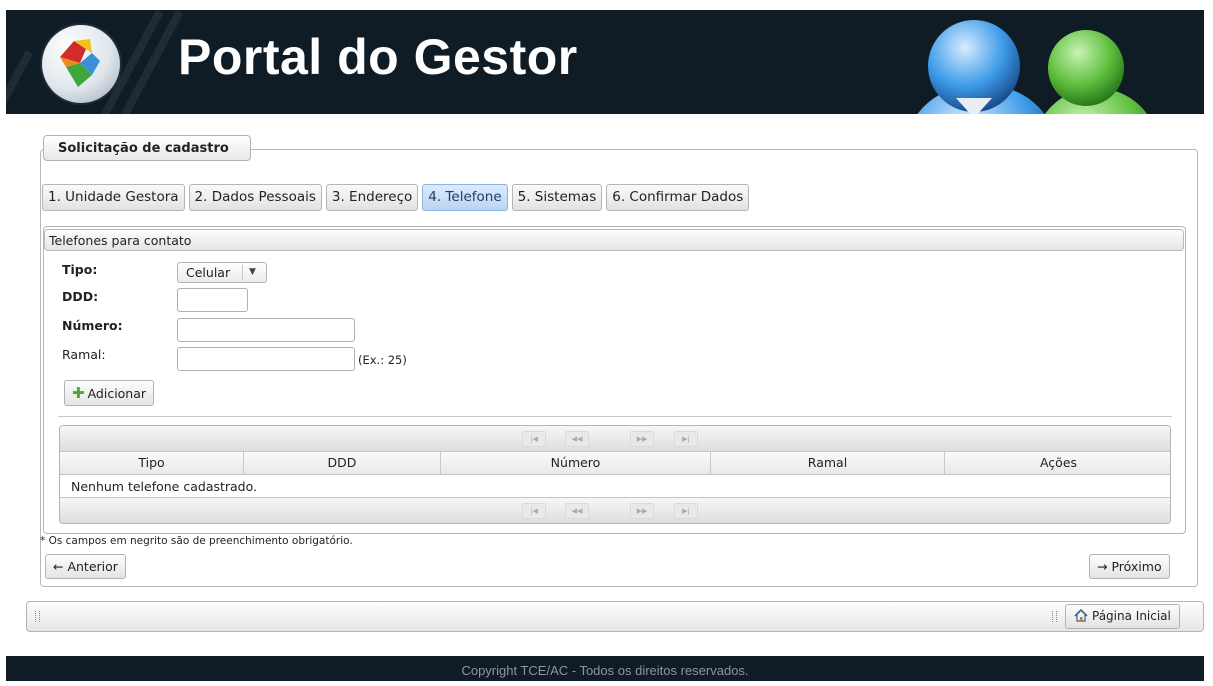 This screenshot has width=1213, height=686. Describe the element at coordinates (557, 197) in the screenshot. I see `tab-sistemas: 5. Sistemas` at that location.